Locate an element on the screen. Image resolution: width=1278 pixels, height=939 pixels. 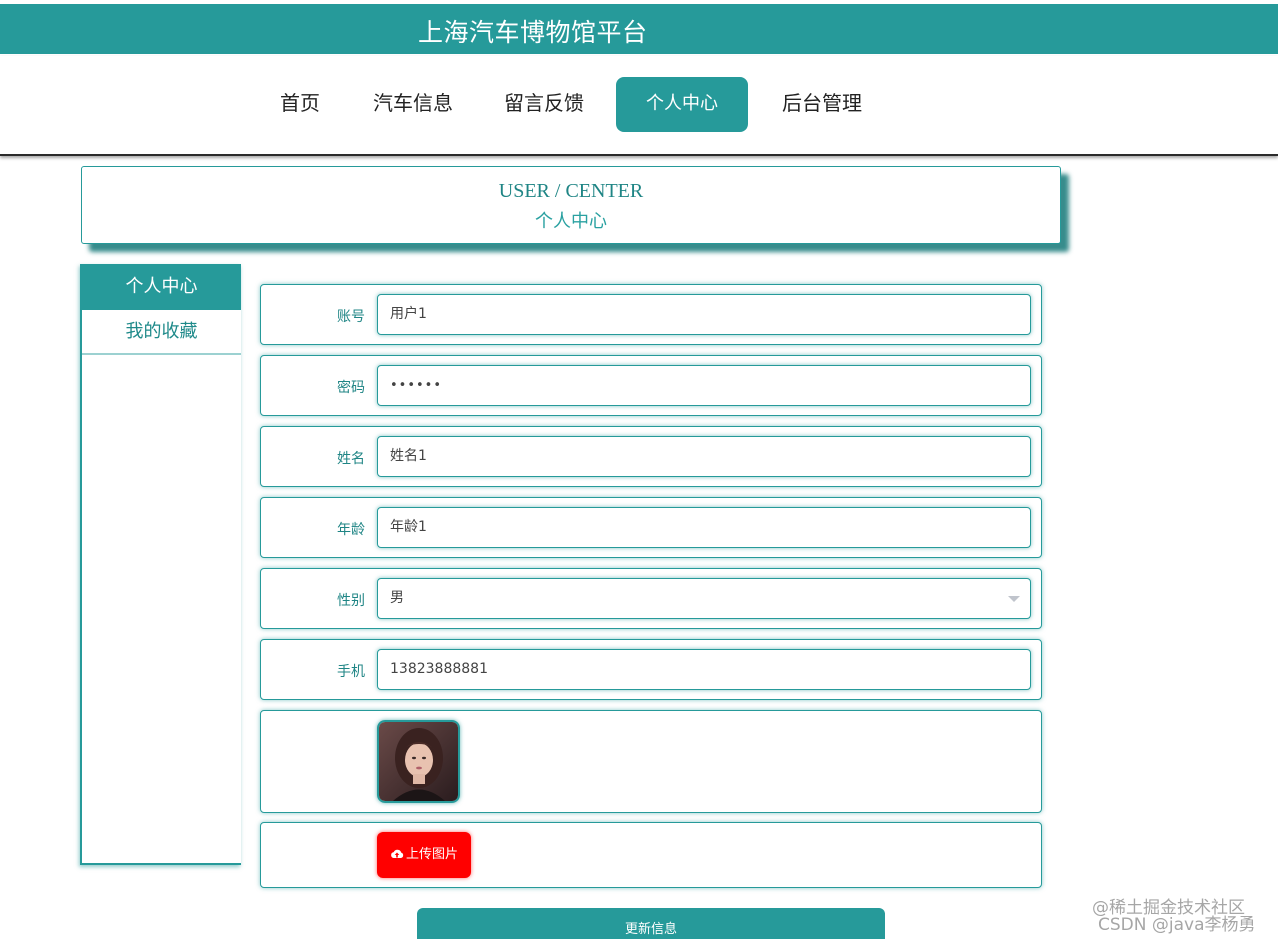
nav-item-home: 首页 is located at coordinates (300, 104).